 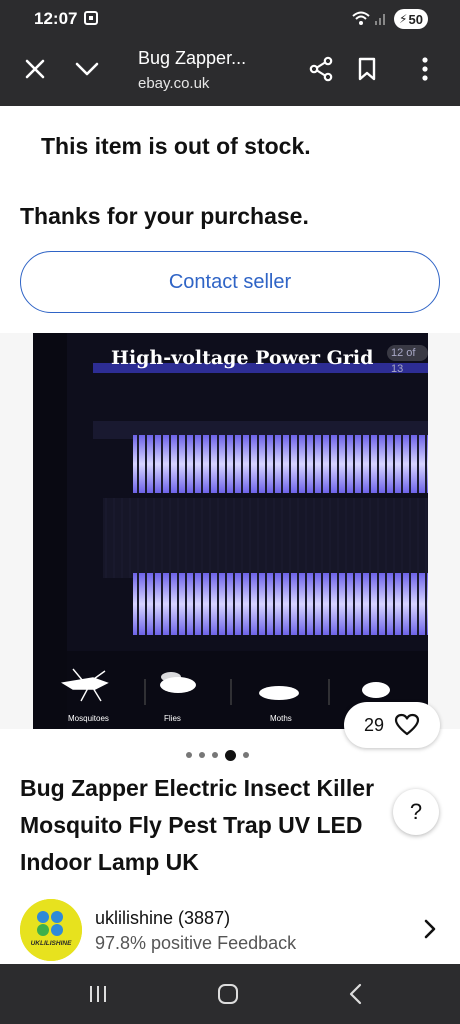 I want to click on insect-label-moths: Moths, so click(x=281, y=718).